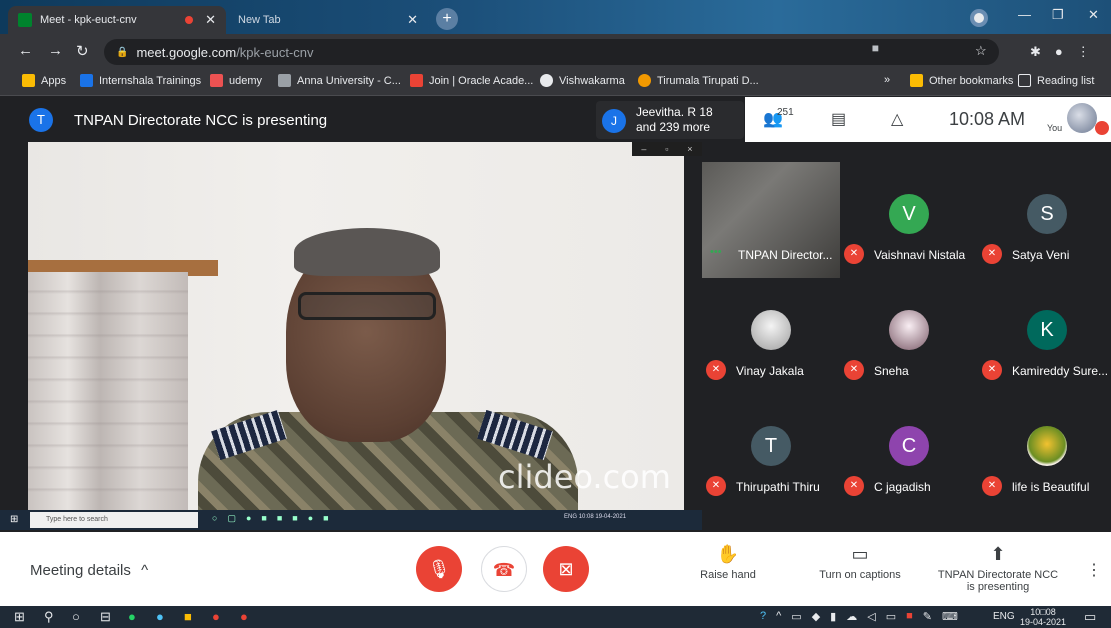 This screenshot has width=1111, height=628. What do you see at coordinates (920, 255) in the screenshot?
I see `participant-name: Vaishnavi Nistala` at bounding box center [920, 255].